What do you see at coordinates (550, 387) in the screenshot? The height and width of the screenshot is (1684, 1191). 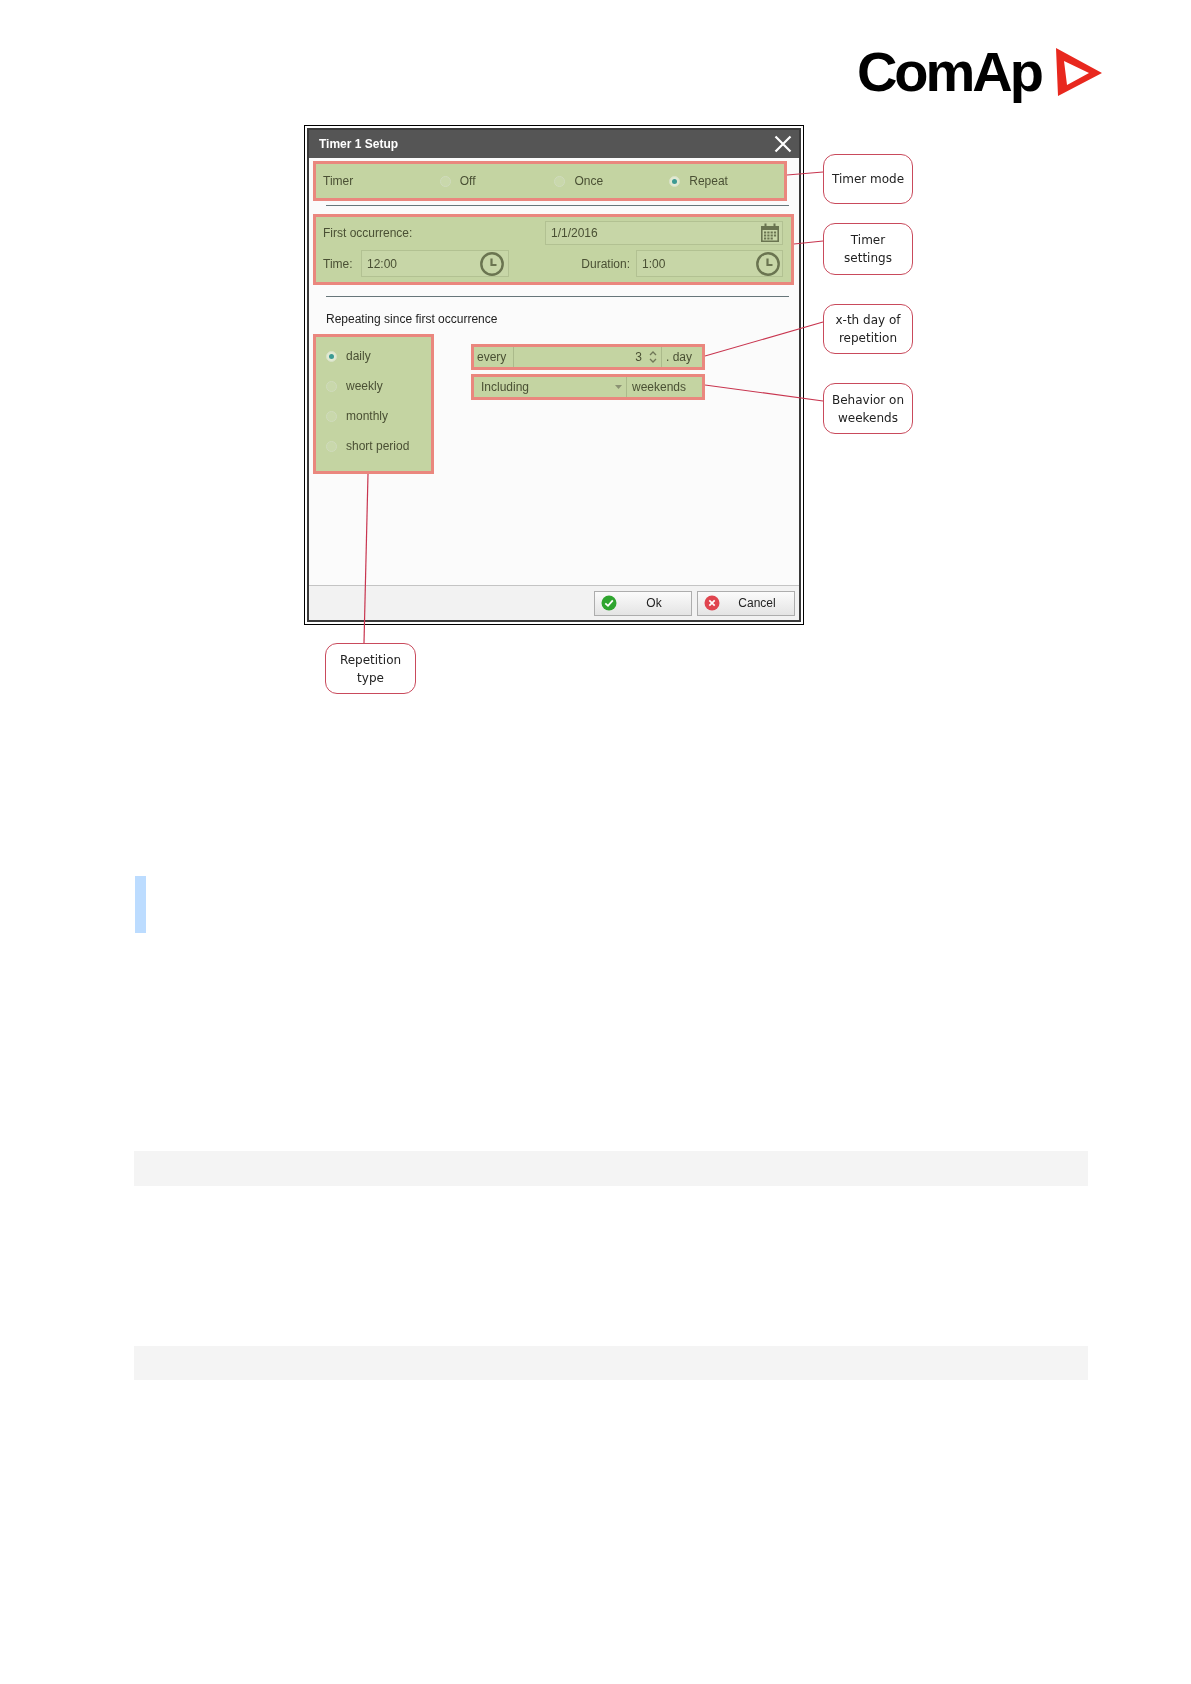 I see `weekend-mode-dropdown: Including` at bounding box center [550, 387].